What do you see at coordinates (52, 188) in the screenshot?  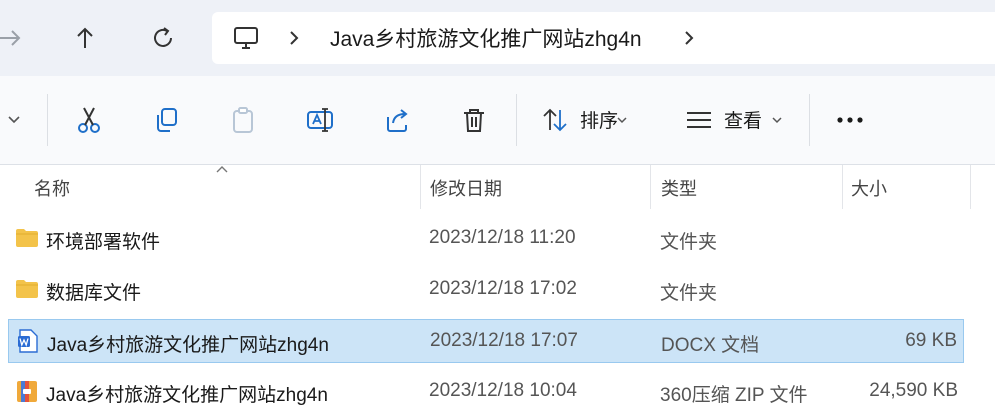 I see `column-header-name: 名称` at bounding box center [52, 188].